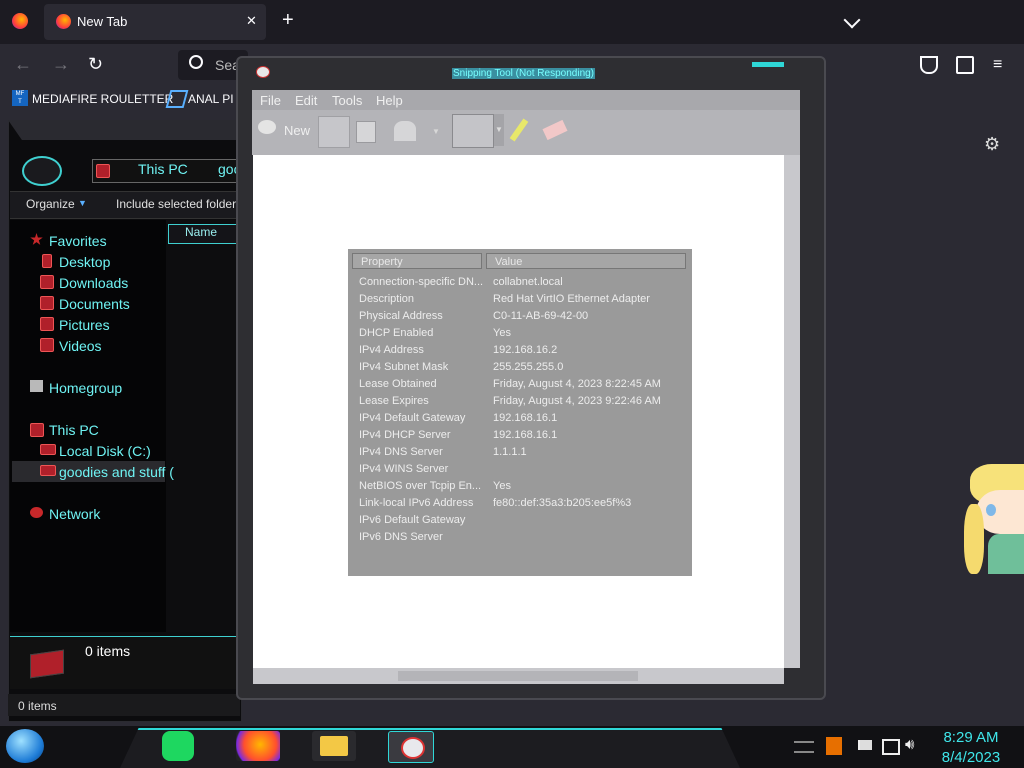  Describe the element at coordinates (404, 367) in the screenshot. I see `property-cell: IPv4 Subnet Mask` at that location.